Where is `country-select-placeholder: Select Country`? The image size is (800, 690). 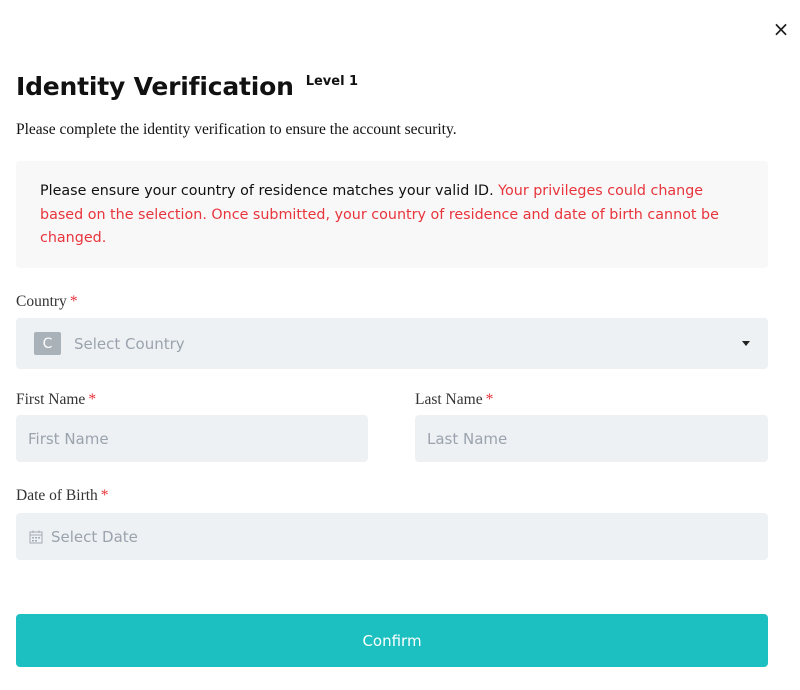 country-select-placeholder: Select Country is located at coordinates (129, 343).